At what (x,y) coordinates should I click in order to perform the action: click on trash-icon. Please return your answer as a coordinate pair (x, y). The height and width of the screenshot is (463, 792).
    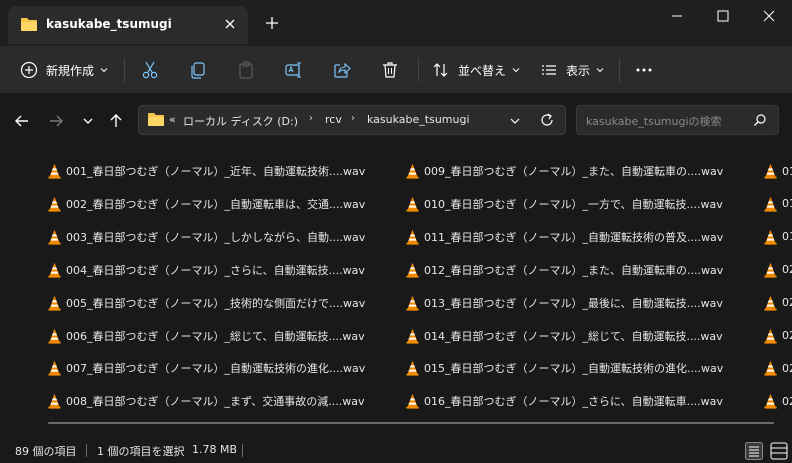
    Looking at the image, I should click on (390, 70).